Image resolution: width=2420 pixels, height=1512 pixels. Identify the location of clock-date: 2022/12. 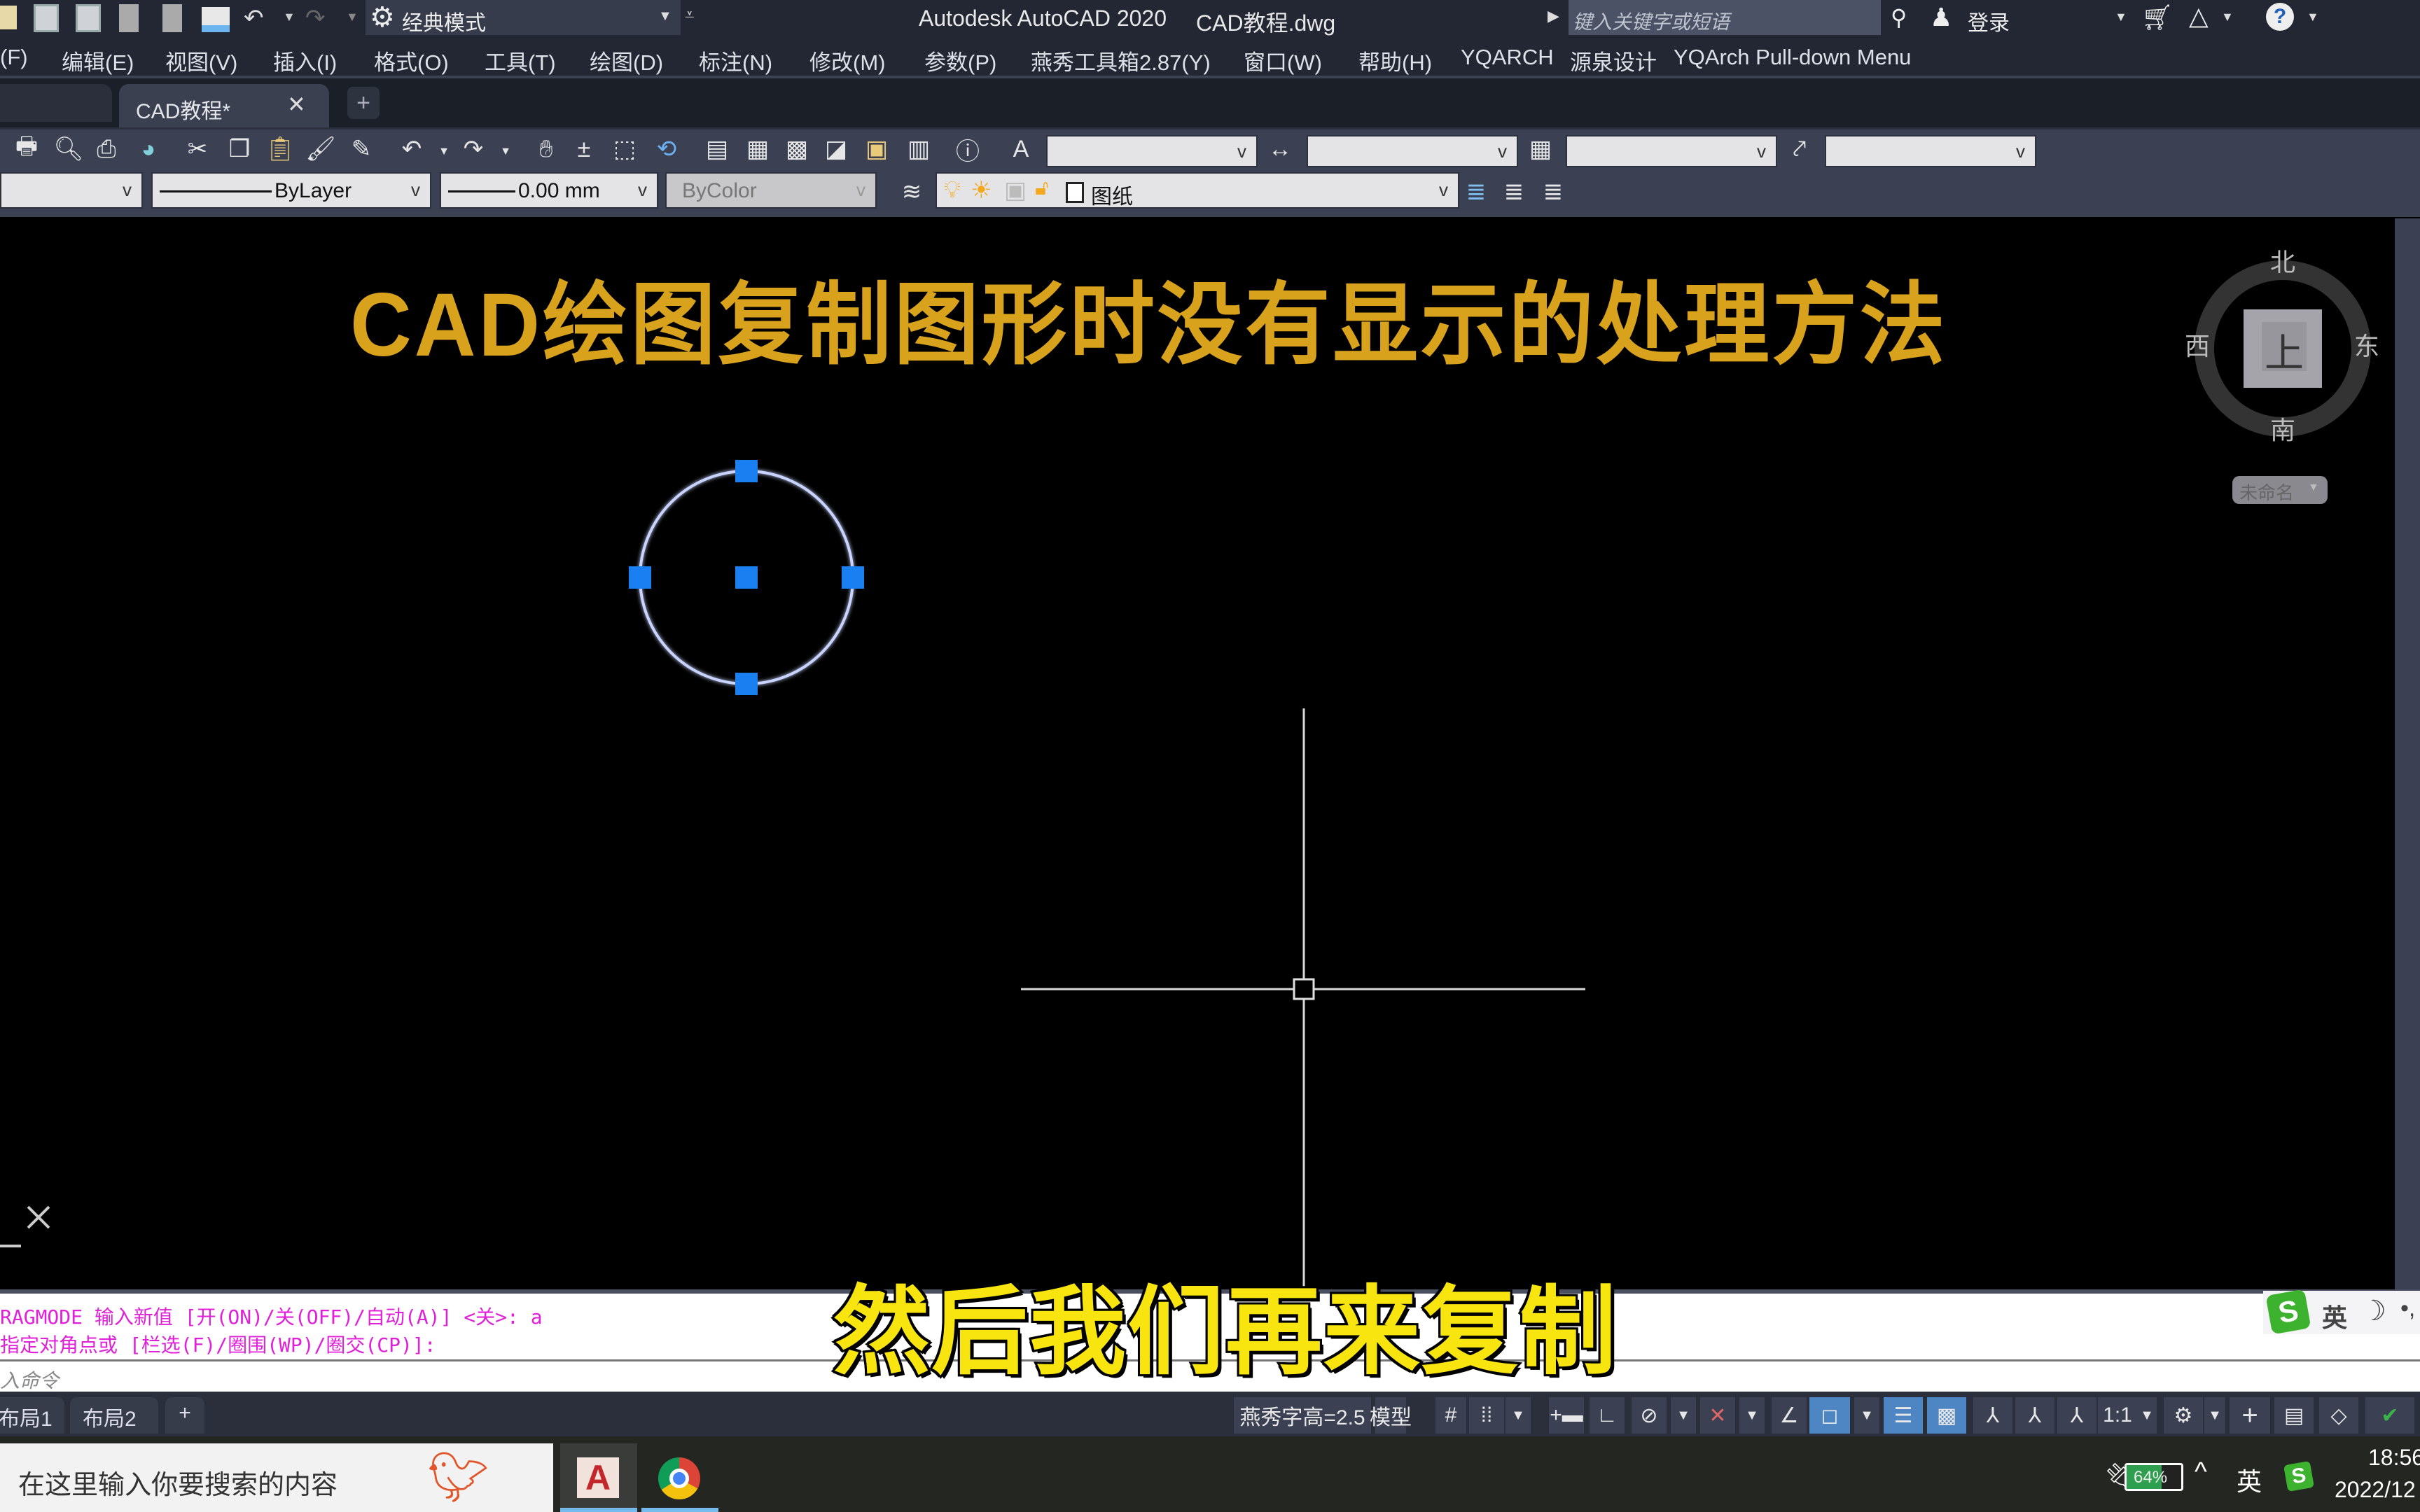
(2375, 1490).